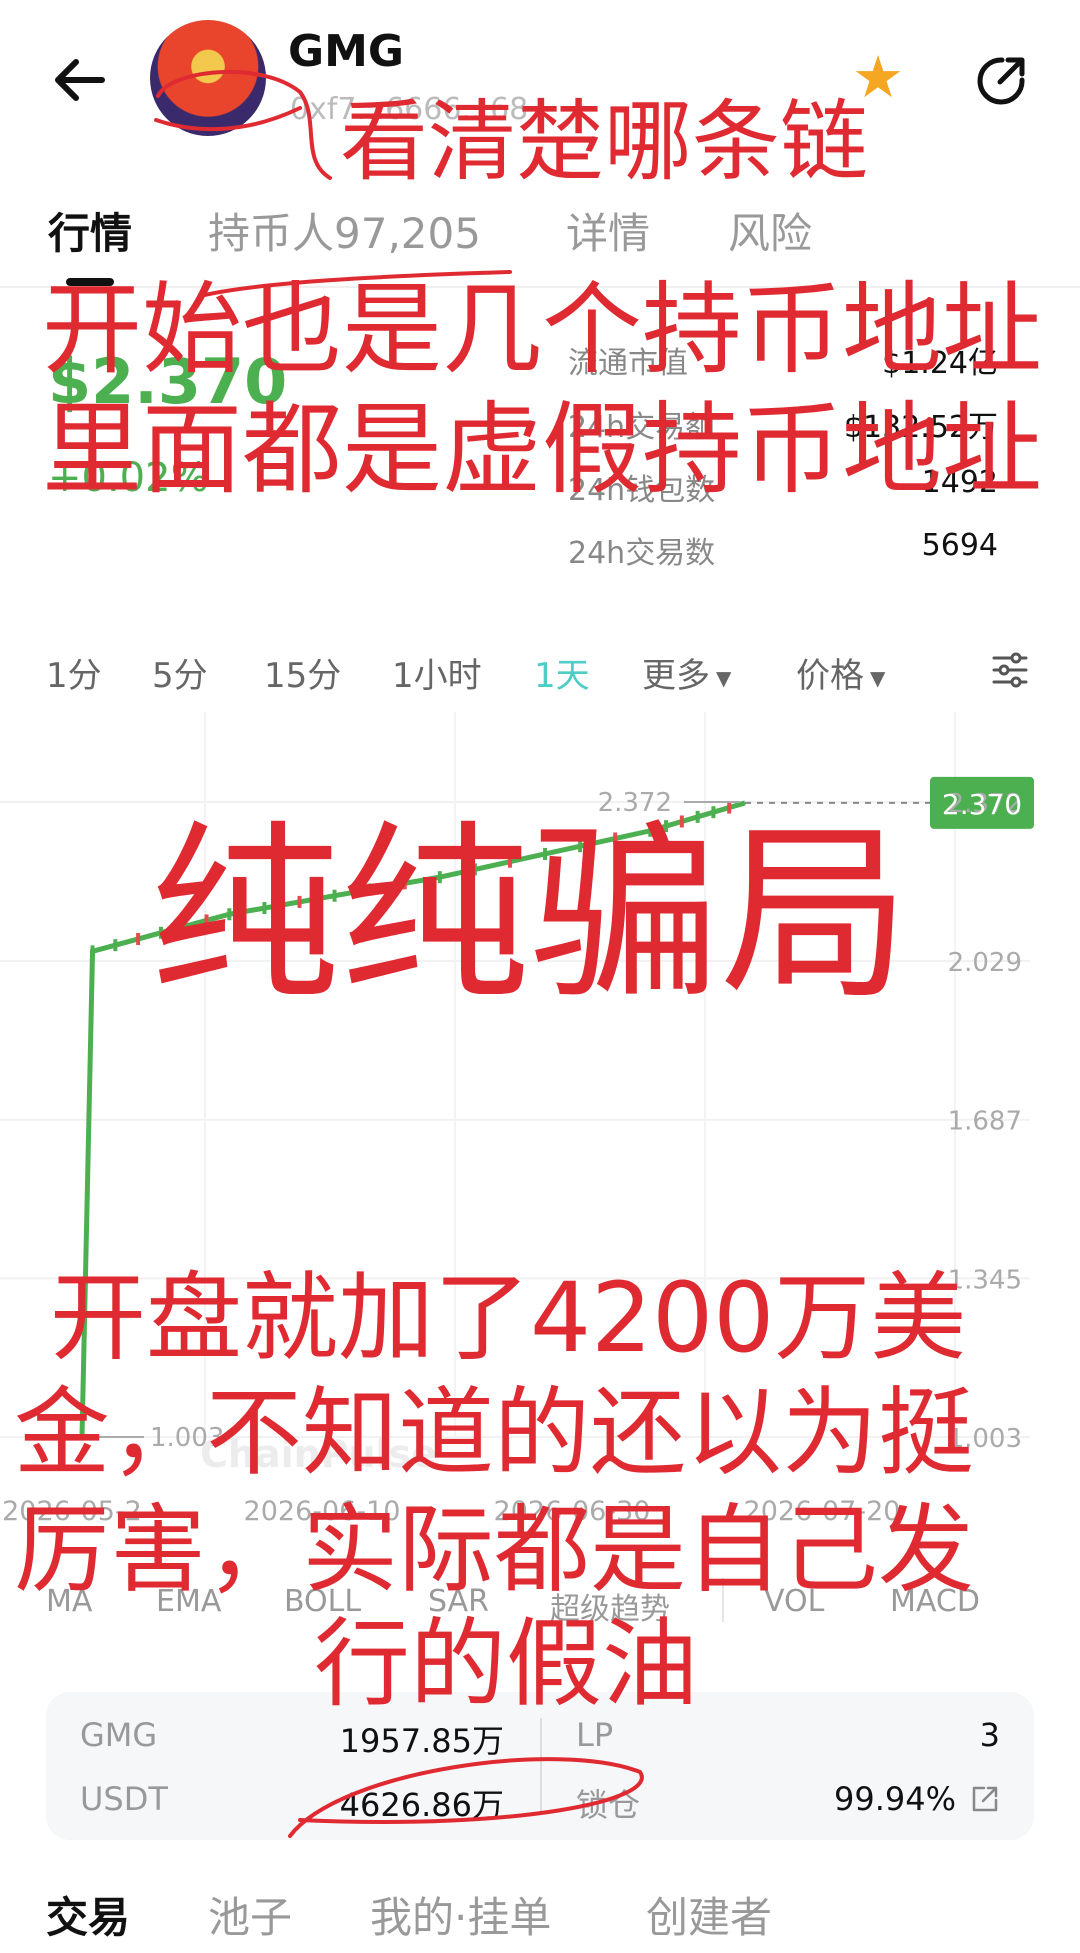  Describe the element at coordinates (642, 427) in the screenshot. I see `stat-label: 24h交易额` at that location.